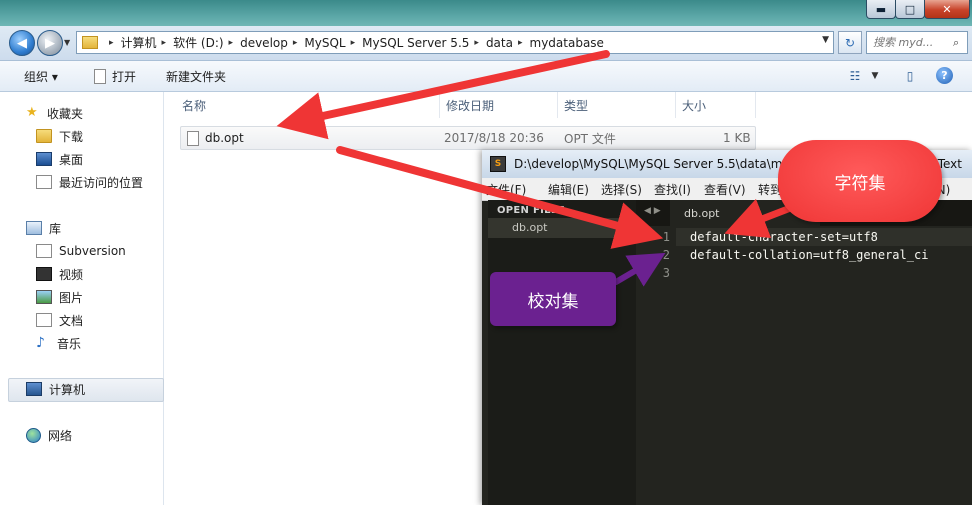 This screenshot has height=505, width=972. I want to click on minimize-icon: ▬, so click(881, 9).